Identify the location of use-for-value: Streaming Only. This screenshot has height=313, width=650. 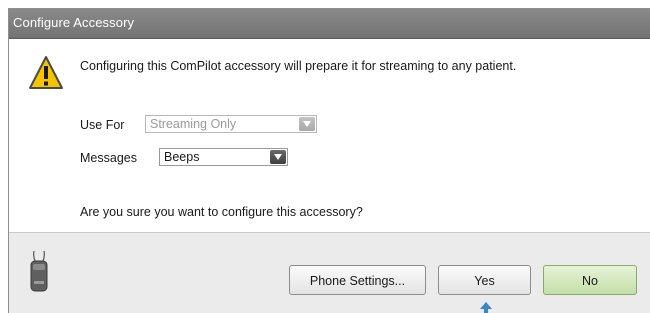
(193, 124).